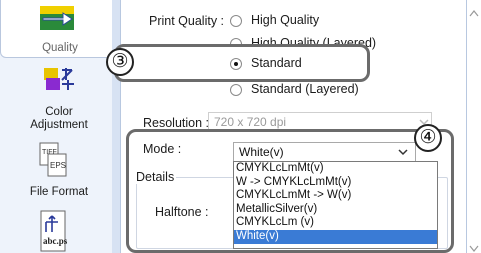 Image resolution: width=481 pixels, height=253 pixels. Describe the element at coordinates (59, 192) in the screenshot. I see `sidebar-item-label: File Format` at that location.